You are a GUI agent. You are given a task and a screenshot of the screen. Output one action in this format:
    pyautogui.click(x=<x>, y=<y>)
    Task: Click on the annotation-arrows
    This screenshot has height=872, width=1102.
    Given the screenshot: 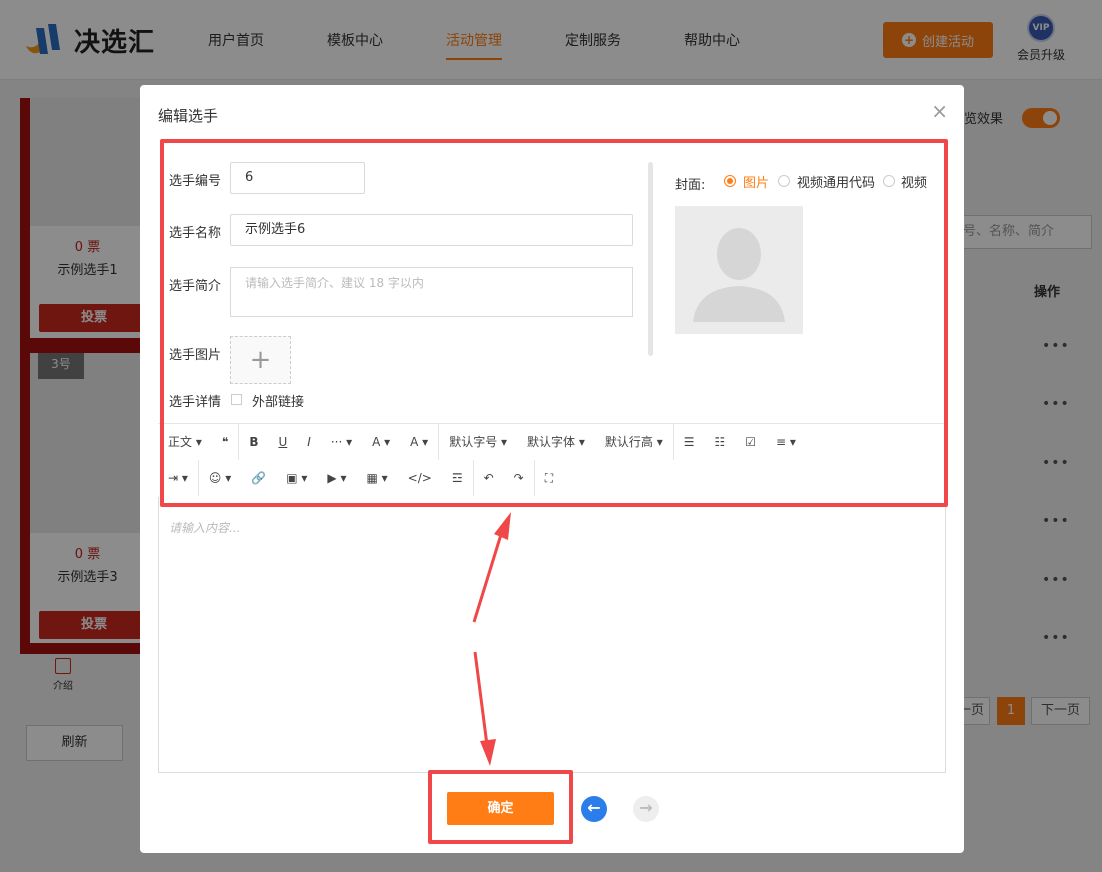 What is the action you would take?
    pyautogui.click(x=491, y=639)
    